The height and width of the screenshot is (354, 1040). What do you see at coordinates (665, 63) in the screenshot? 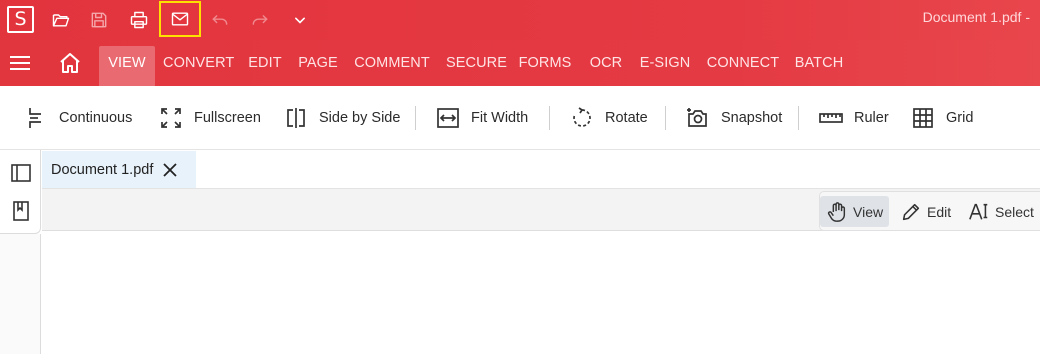
I see `menu-e-sign: E-SIGN` at bounding box center [665, 63].